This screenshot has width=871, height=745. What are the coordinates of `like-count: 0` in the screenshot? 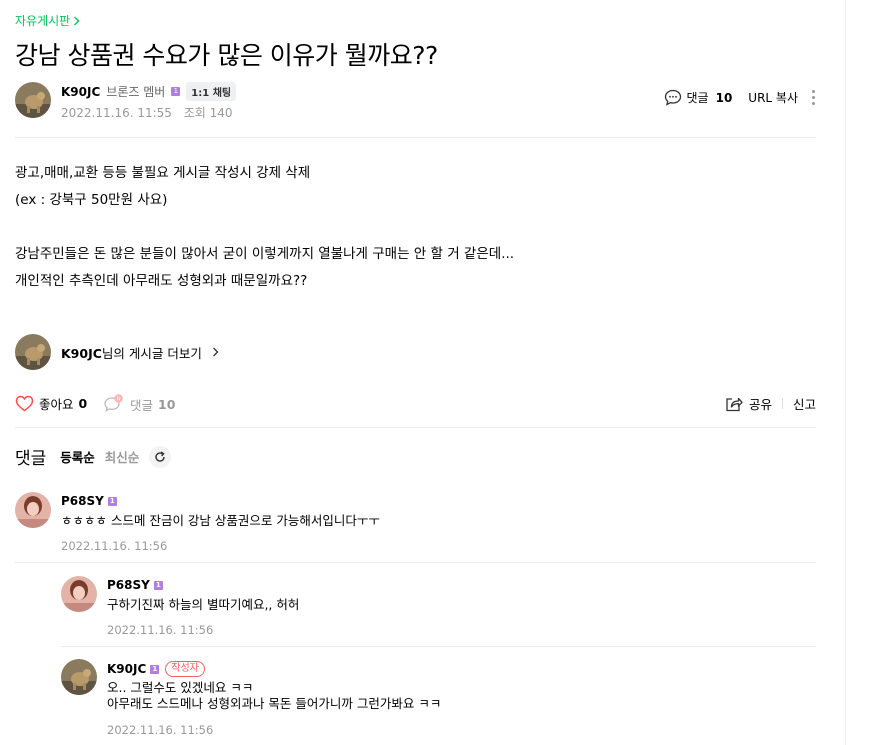 It's located at (83, 403).